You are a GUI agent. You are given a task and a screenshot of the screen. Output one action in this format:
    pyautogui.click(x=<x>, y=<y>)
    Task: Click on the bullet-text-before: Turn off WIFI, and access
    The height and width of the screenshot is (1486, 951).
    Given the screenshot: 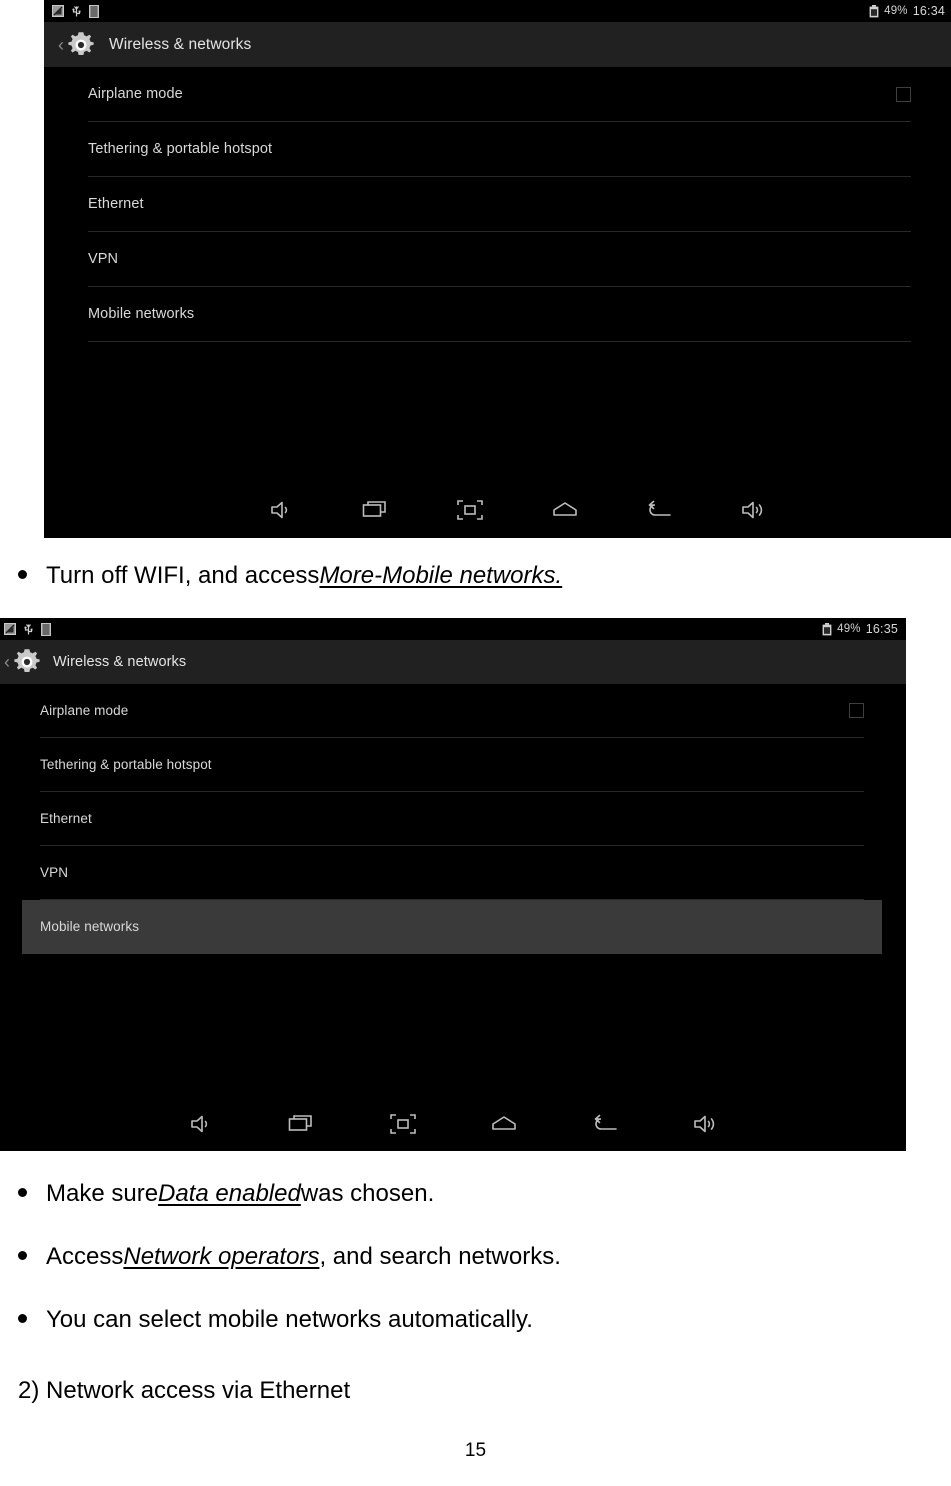 What is the action you would take?
    pyautogui.click(x=183, y=575)
    